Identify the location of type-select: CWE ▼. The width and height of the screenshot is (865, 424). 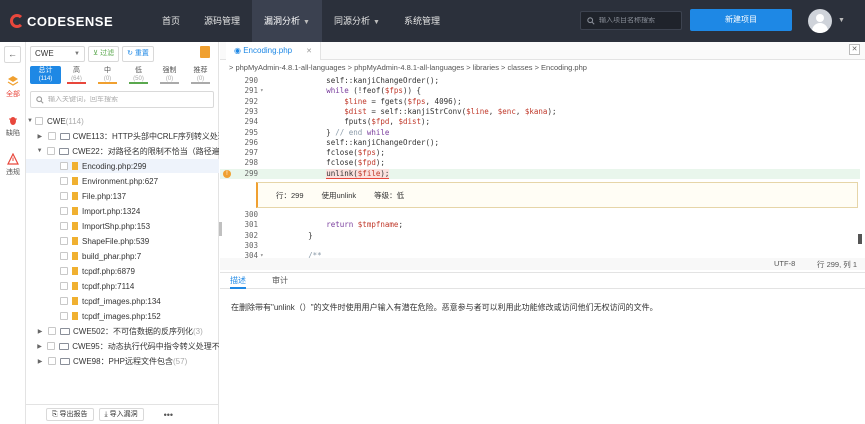
(57, 53).